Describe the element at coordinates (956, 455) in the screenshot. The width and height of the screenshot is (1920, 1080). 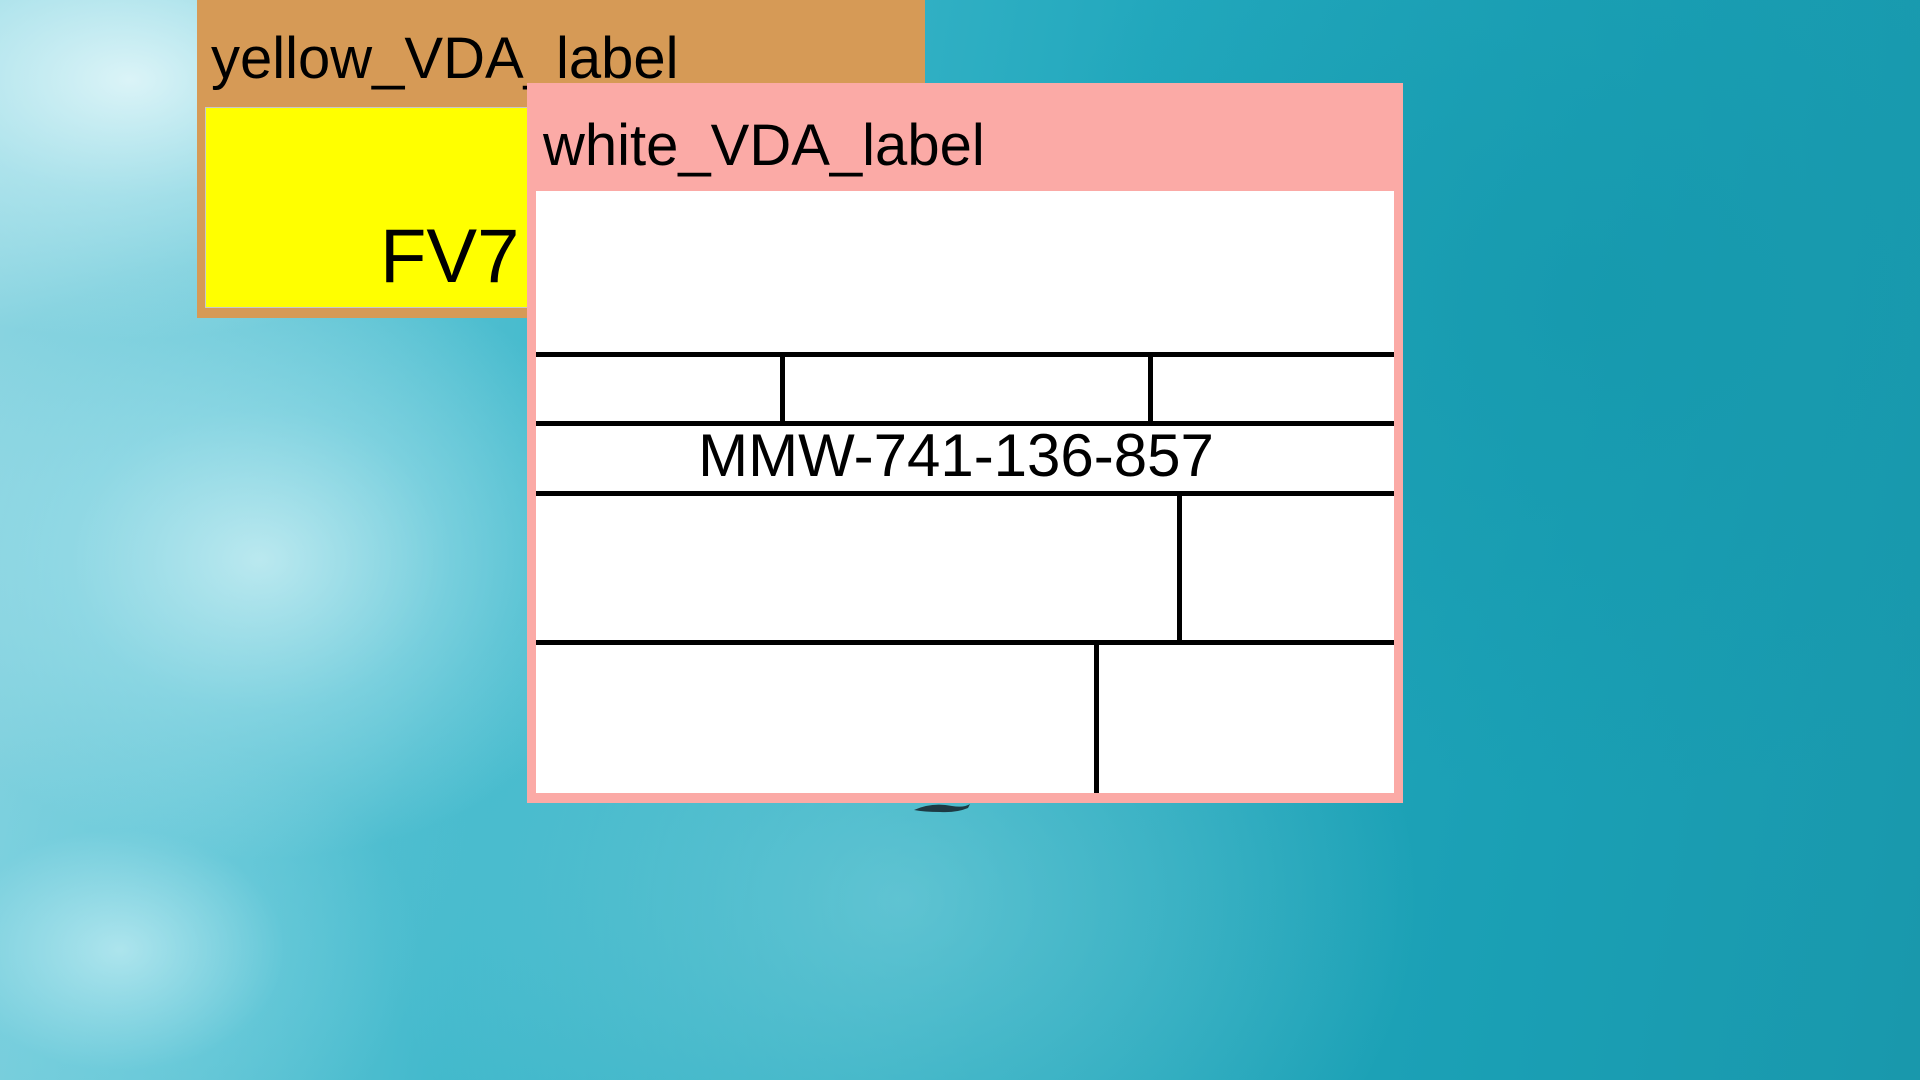
I see `label-serial-number: MMW-741-136-857` at that location.